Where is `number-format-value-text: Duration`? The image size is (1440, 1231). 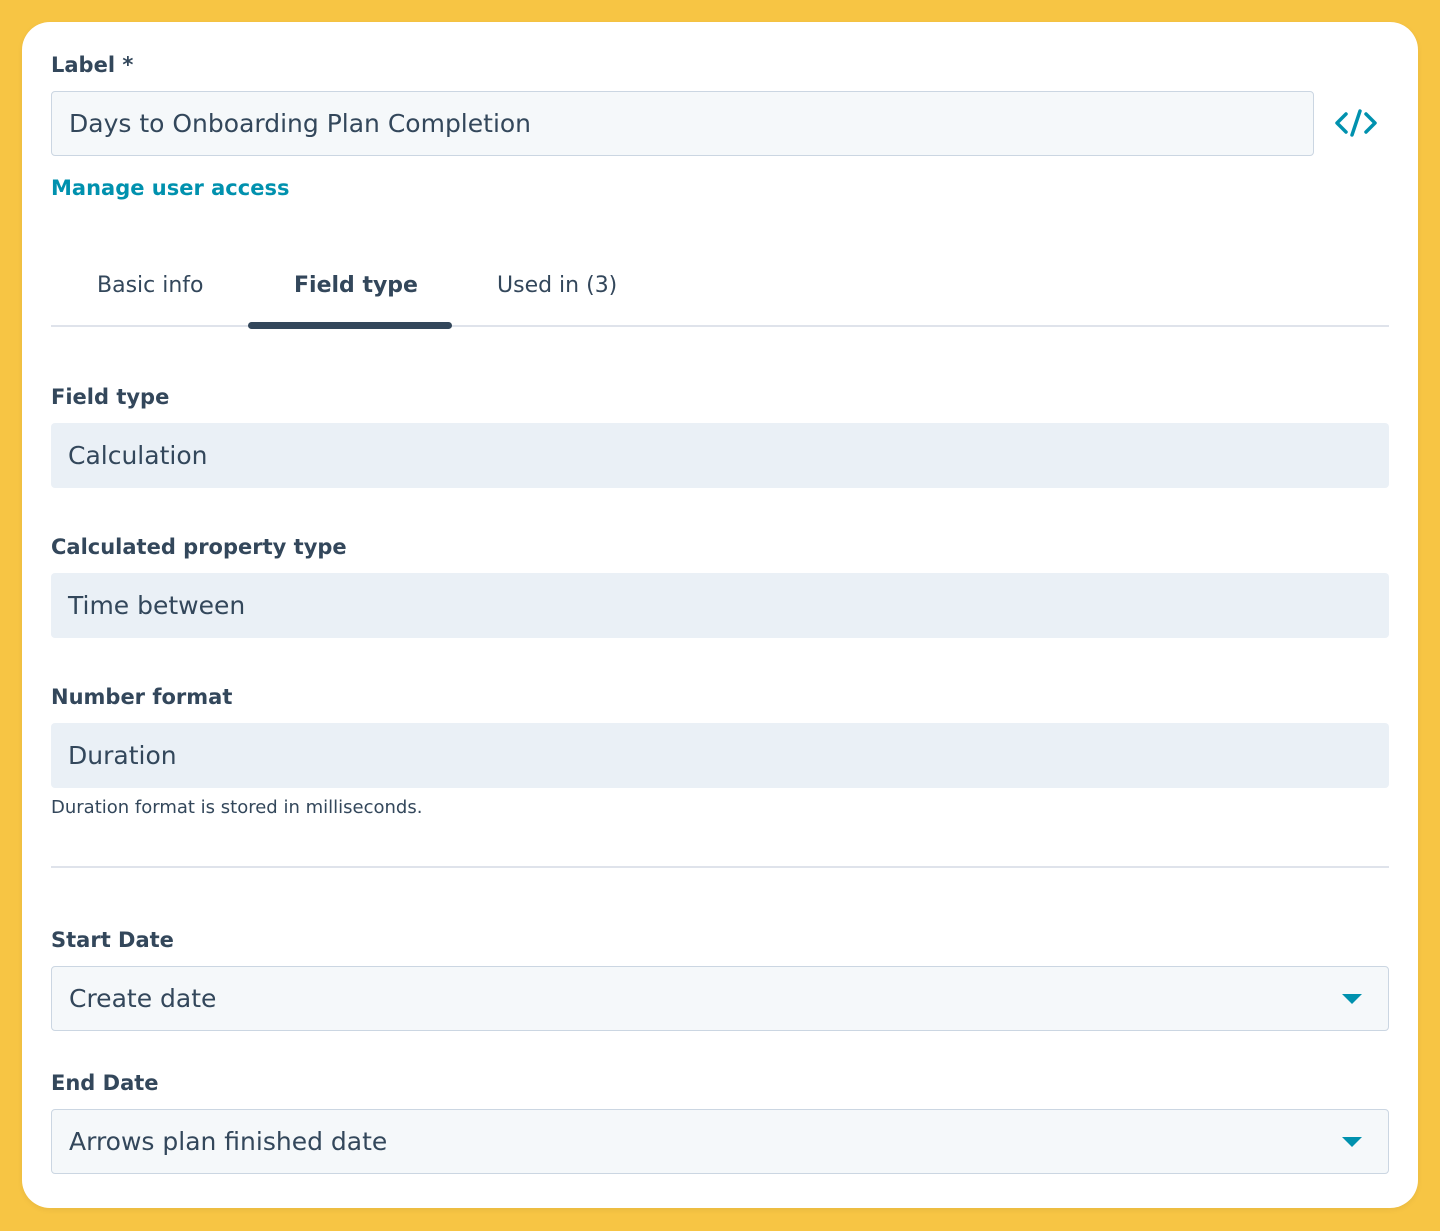 number-format-value-text: Duration is located at coordinates (122, 755).